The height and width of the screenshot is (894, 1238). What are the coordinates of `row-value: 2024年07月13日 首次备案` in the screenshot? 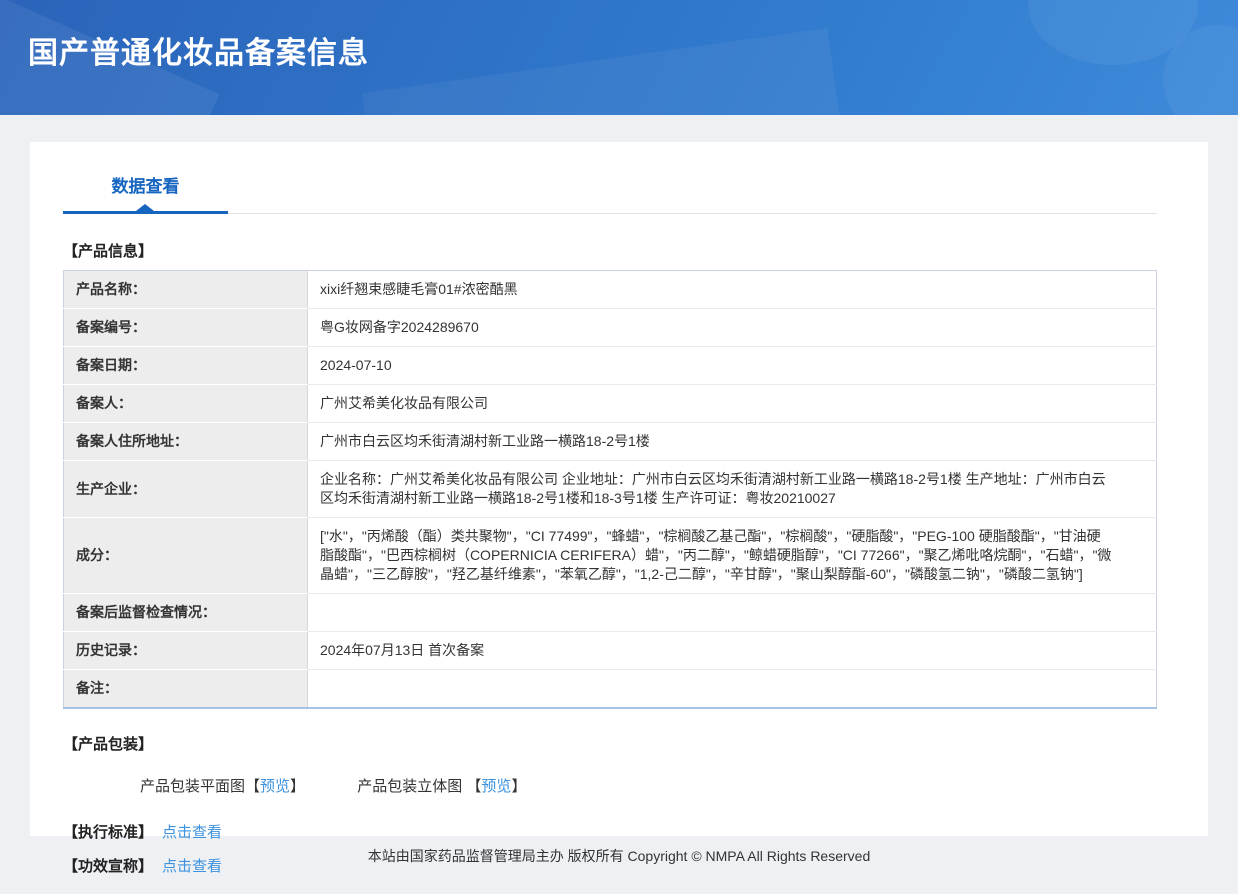 It's located at (732, 650).